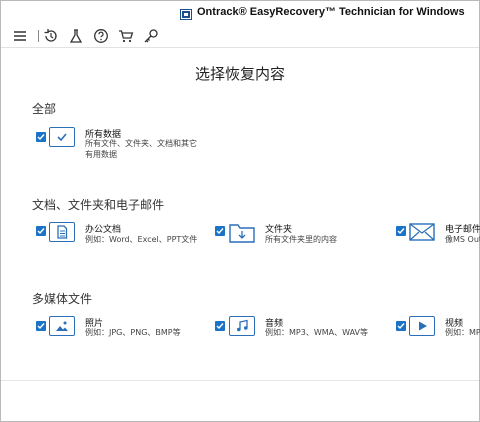  What do you see at coordinates (186, 13) in the screenshot?
I see `easyrecovery-logo-icon` at bounding box center [186, 13].